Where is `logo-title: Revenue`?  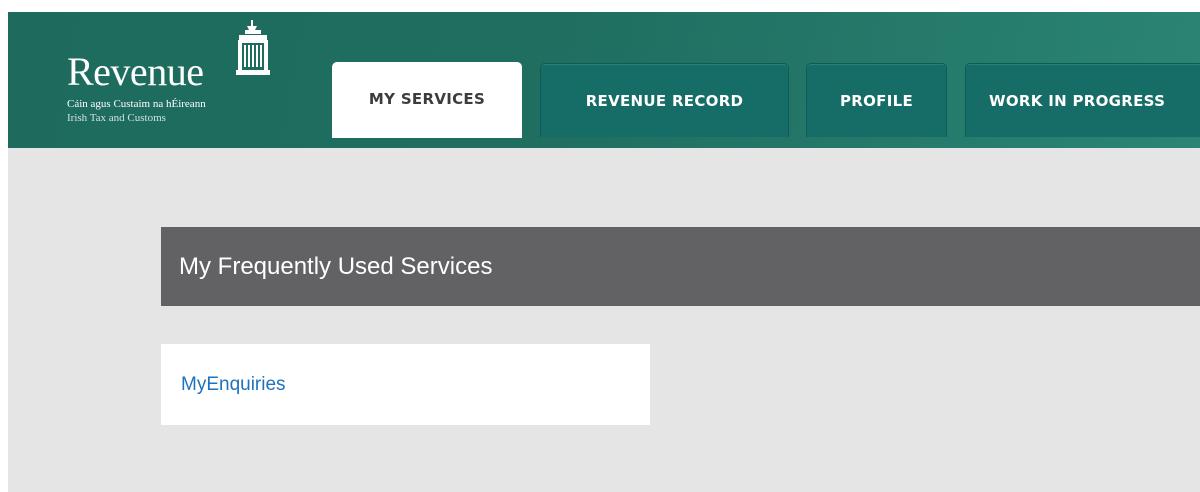 logo-title: Revenue is located at coordinates (135, 71).